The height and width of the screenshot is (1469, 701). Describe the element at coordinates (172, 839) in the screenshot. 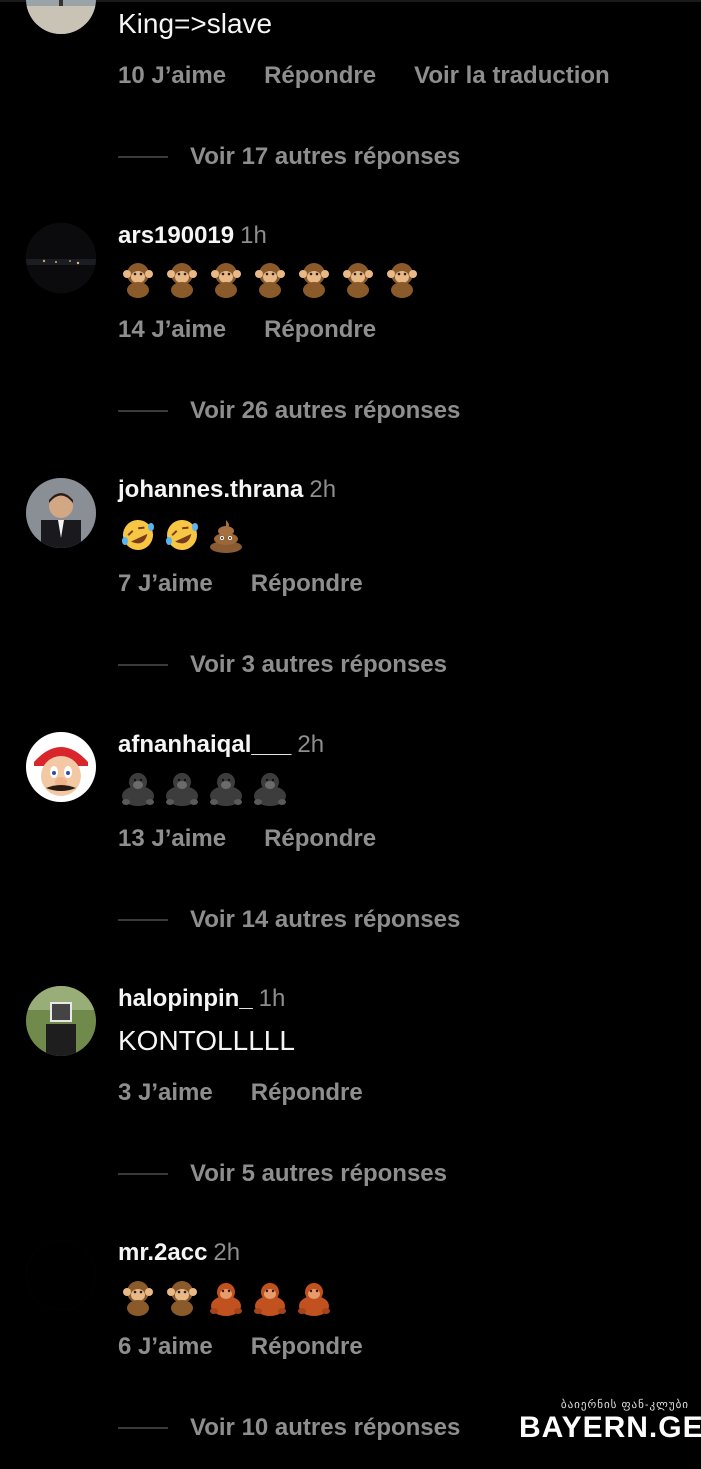

I see `likes-count: 13 J’aime` at that location.